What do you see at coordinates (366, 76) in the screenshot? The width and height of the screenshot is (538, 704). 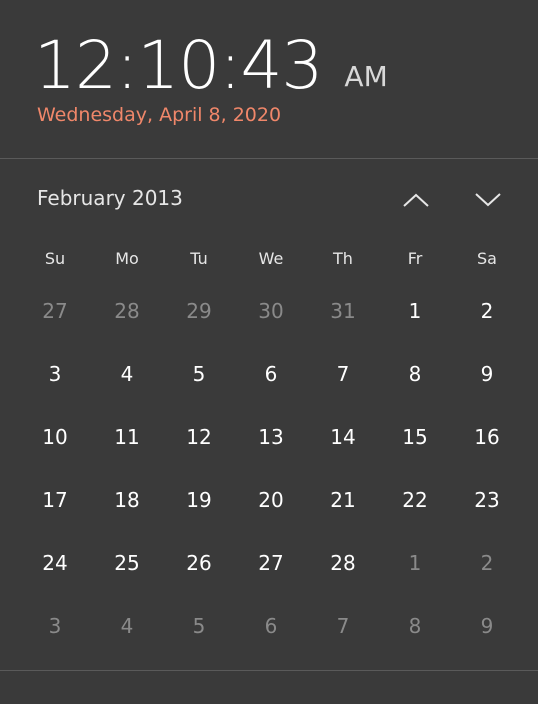 I see `am-pm-indicator: AM` at bounding box center [366, 76].